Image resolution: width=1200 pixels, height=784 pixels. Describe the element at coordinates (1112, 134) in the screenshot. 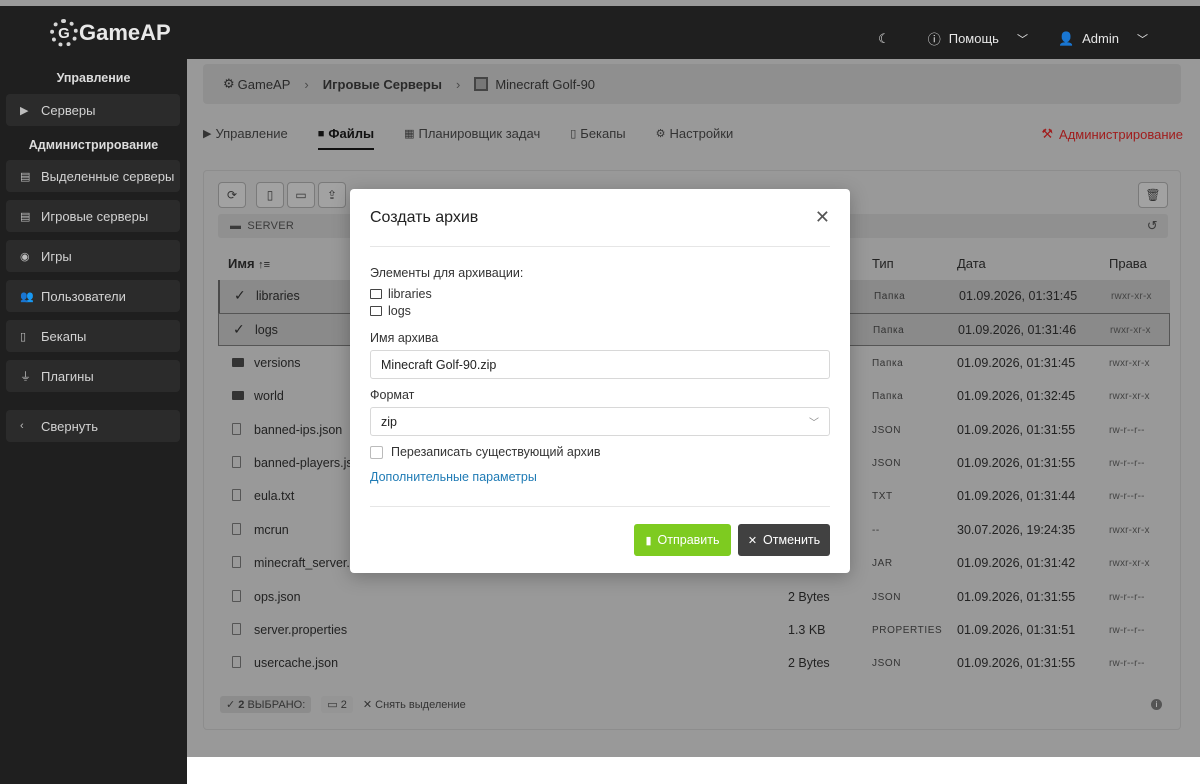

I see `tab-administration: ⚒ Администрирование` at that location.